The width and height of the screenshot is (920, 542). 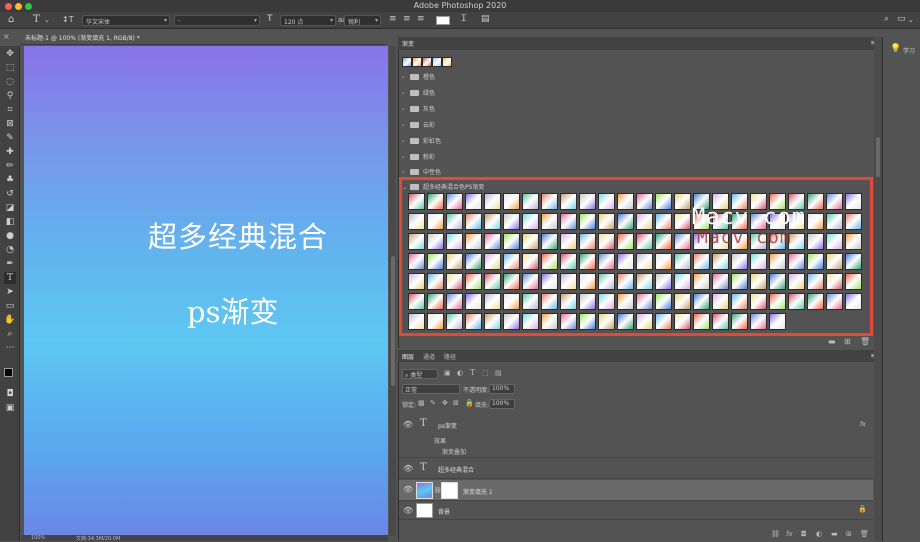 I want to click on blend-mode-dropdown: 正常, so click(x=431, y=389).